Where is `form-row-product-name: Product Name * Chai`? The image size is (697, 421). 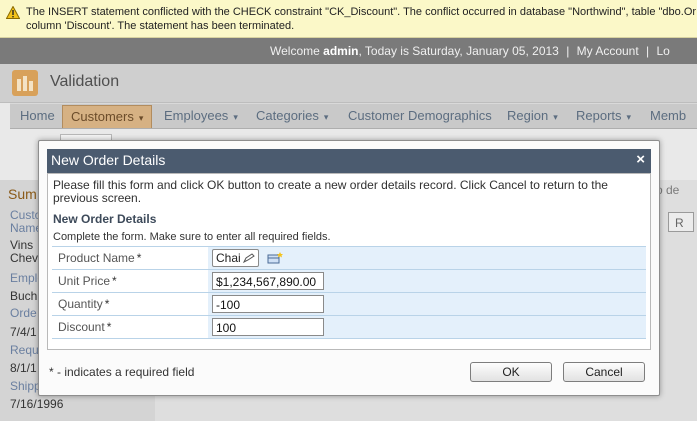
form-row-product-name: Product Name * Chai is located at coordinates (349, 258).